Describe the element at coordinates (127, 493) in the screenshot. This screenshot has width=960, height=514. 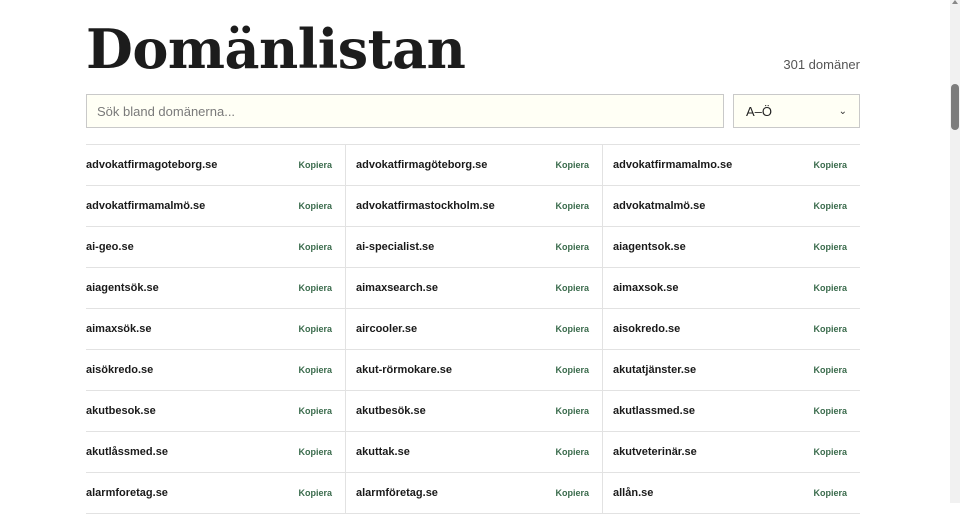
I see `domain-name: alarmforetag.se` at that location.